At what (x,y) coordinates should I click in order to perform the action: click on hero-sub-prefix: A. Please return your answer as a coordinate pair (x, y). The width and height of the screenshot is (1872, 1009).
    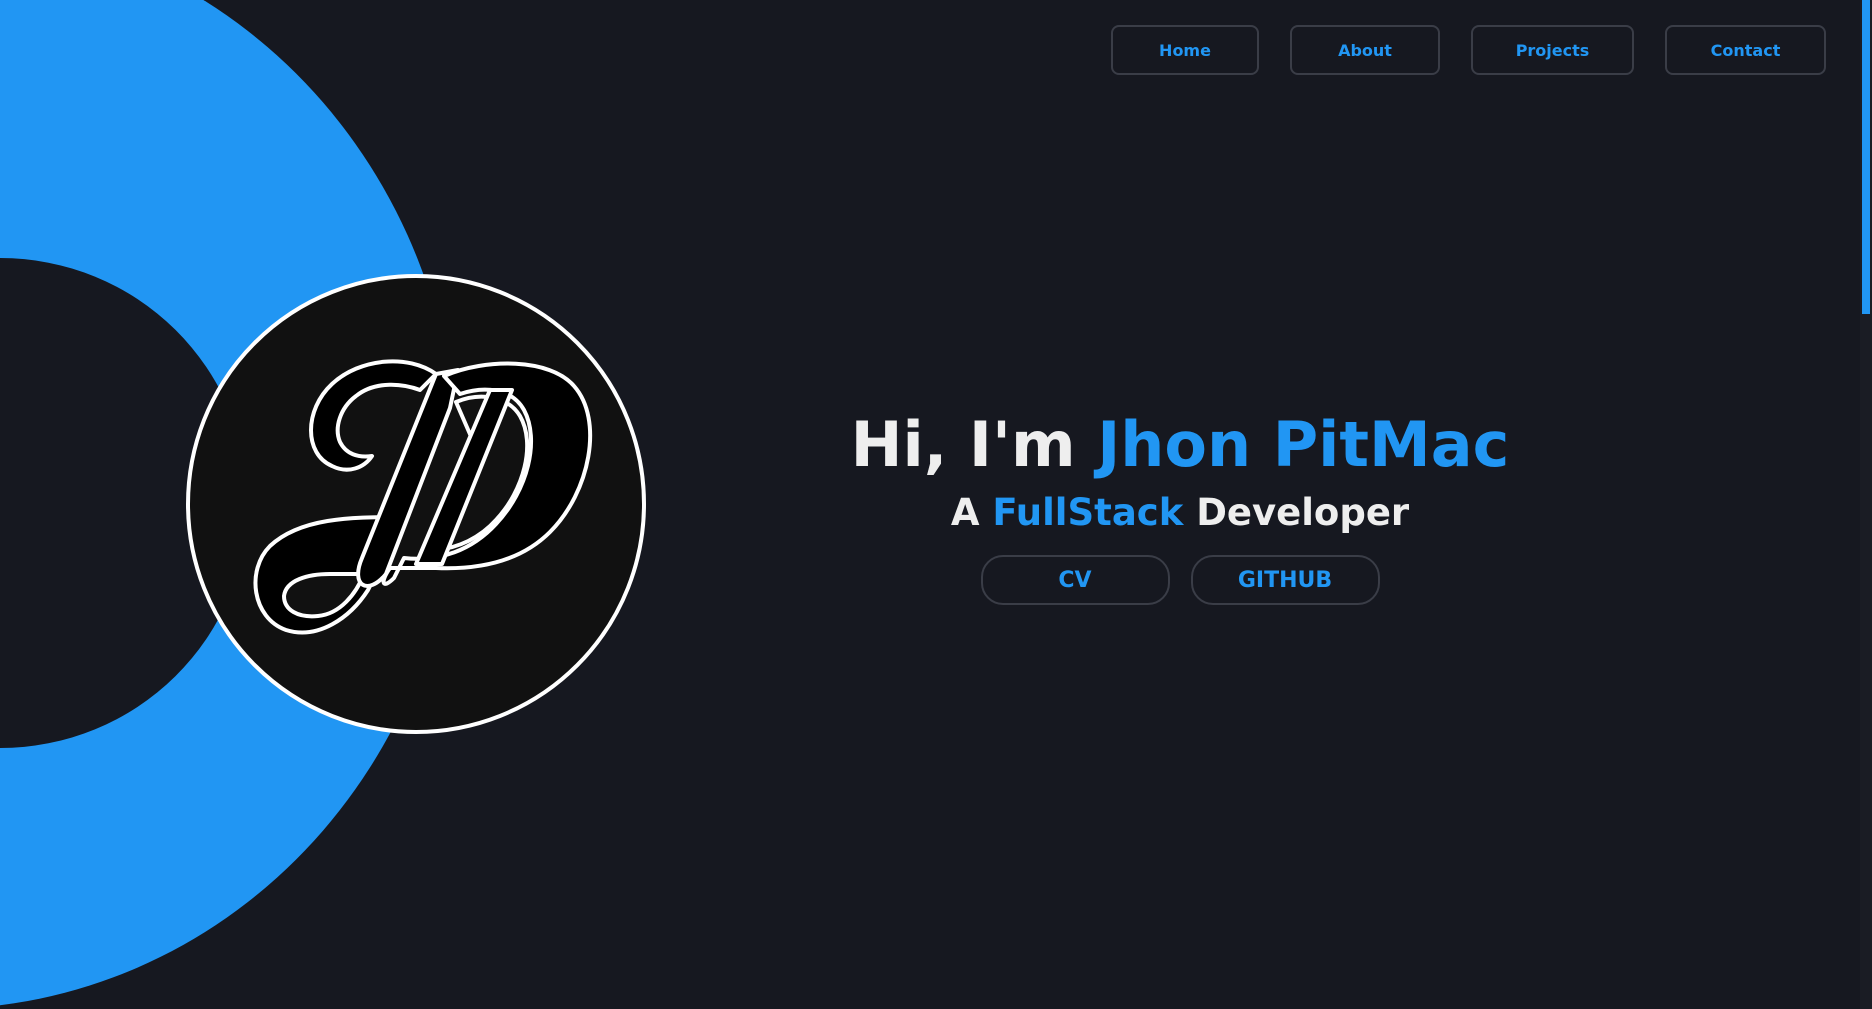
    Looking at the image, I should click on (965, 512).